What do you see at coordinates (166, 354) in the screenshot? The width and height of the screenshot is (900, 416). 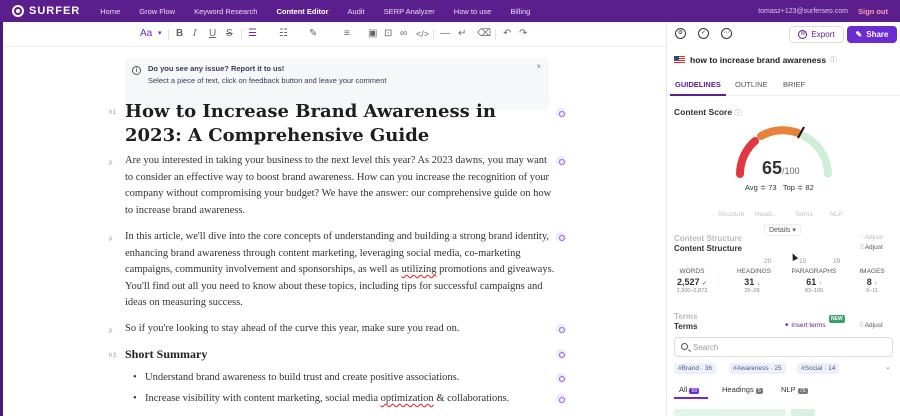 I see `section-heading: Short Summary` at bounding box center [166, 354].